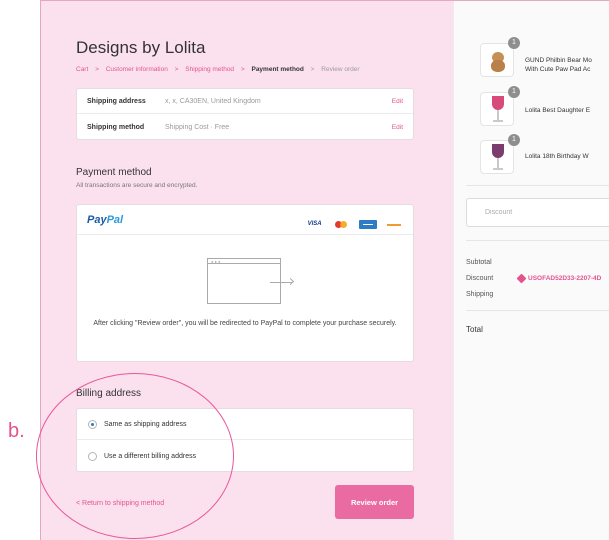  I want to click on applied-discount-code: USOFAD52D33-2207-4D, so click(559, 278).